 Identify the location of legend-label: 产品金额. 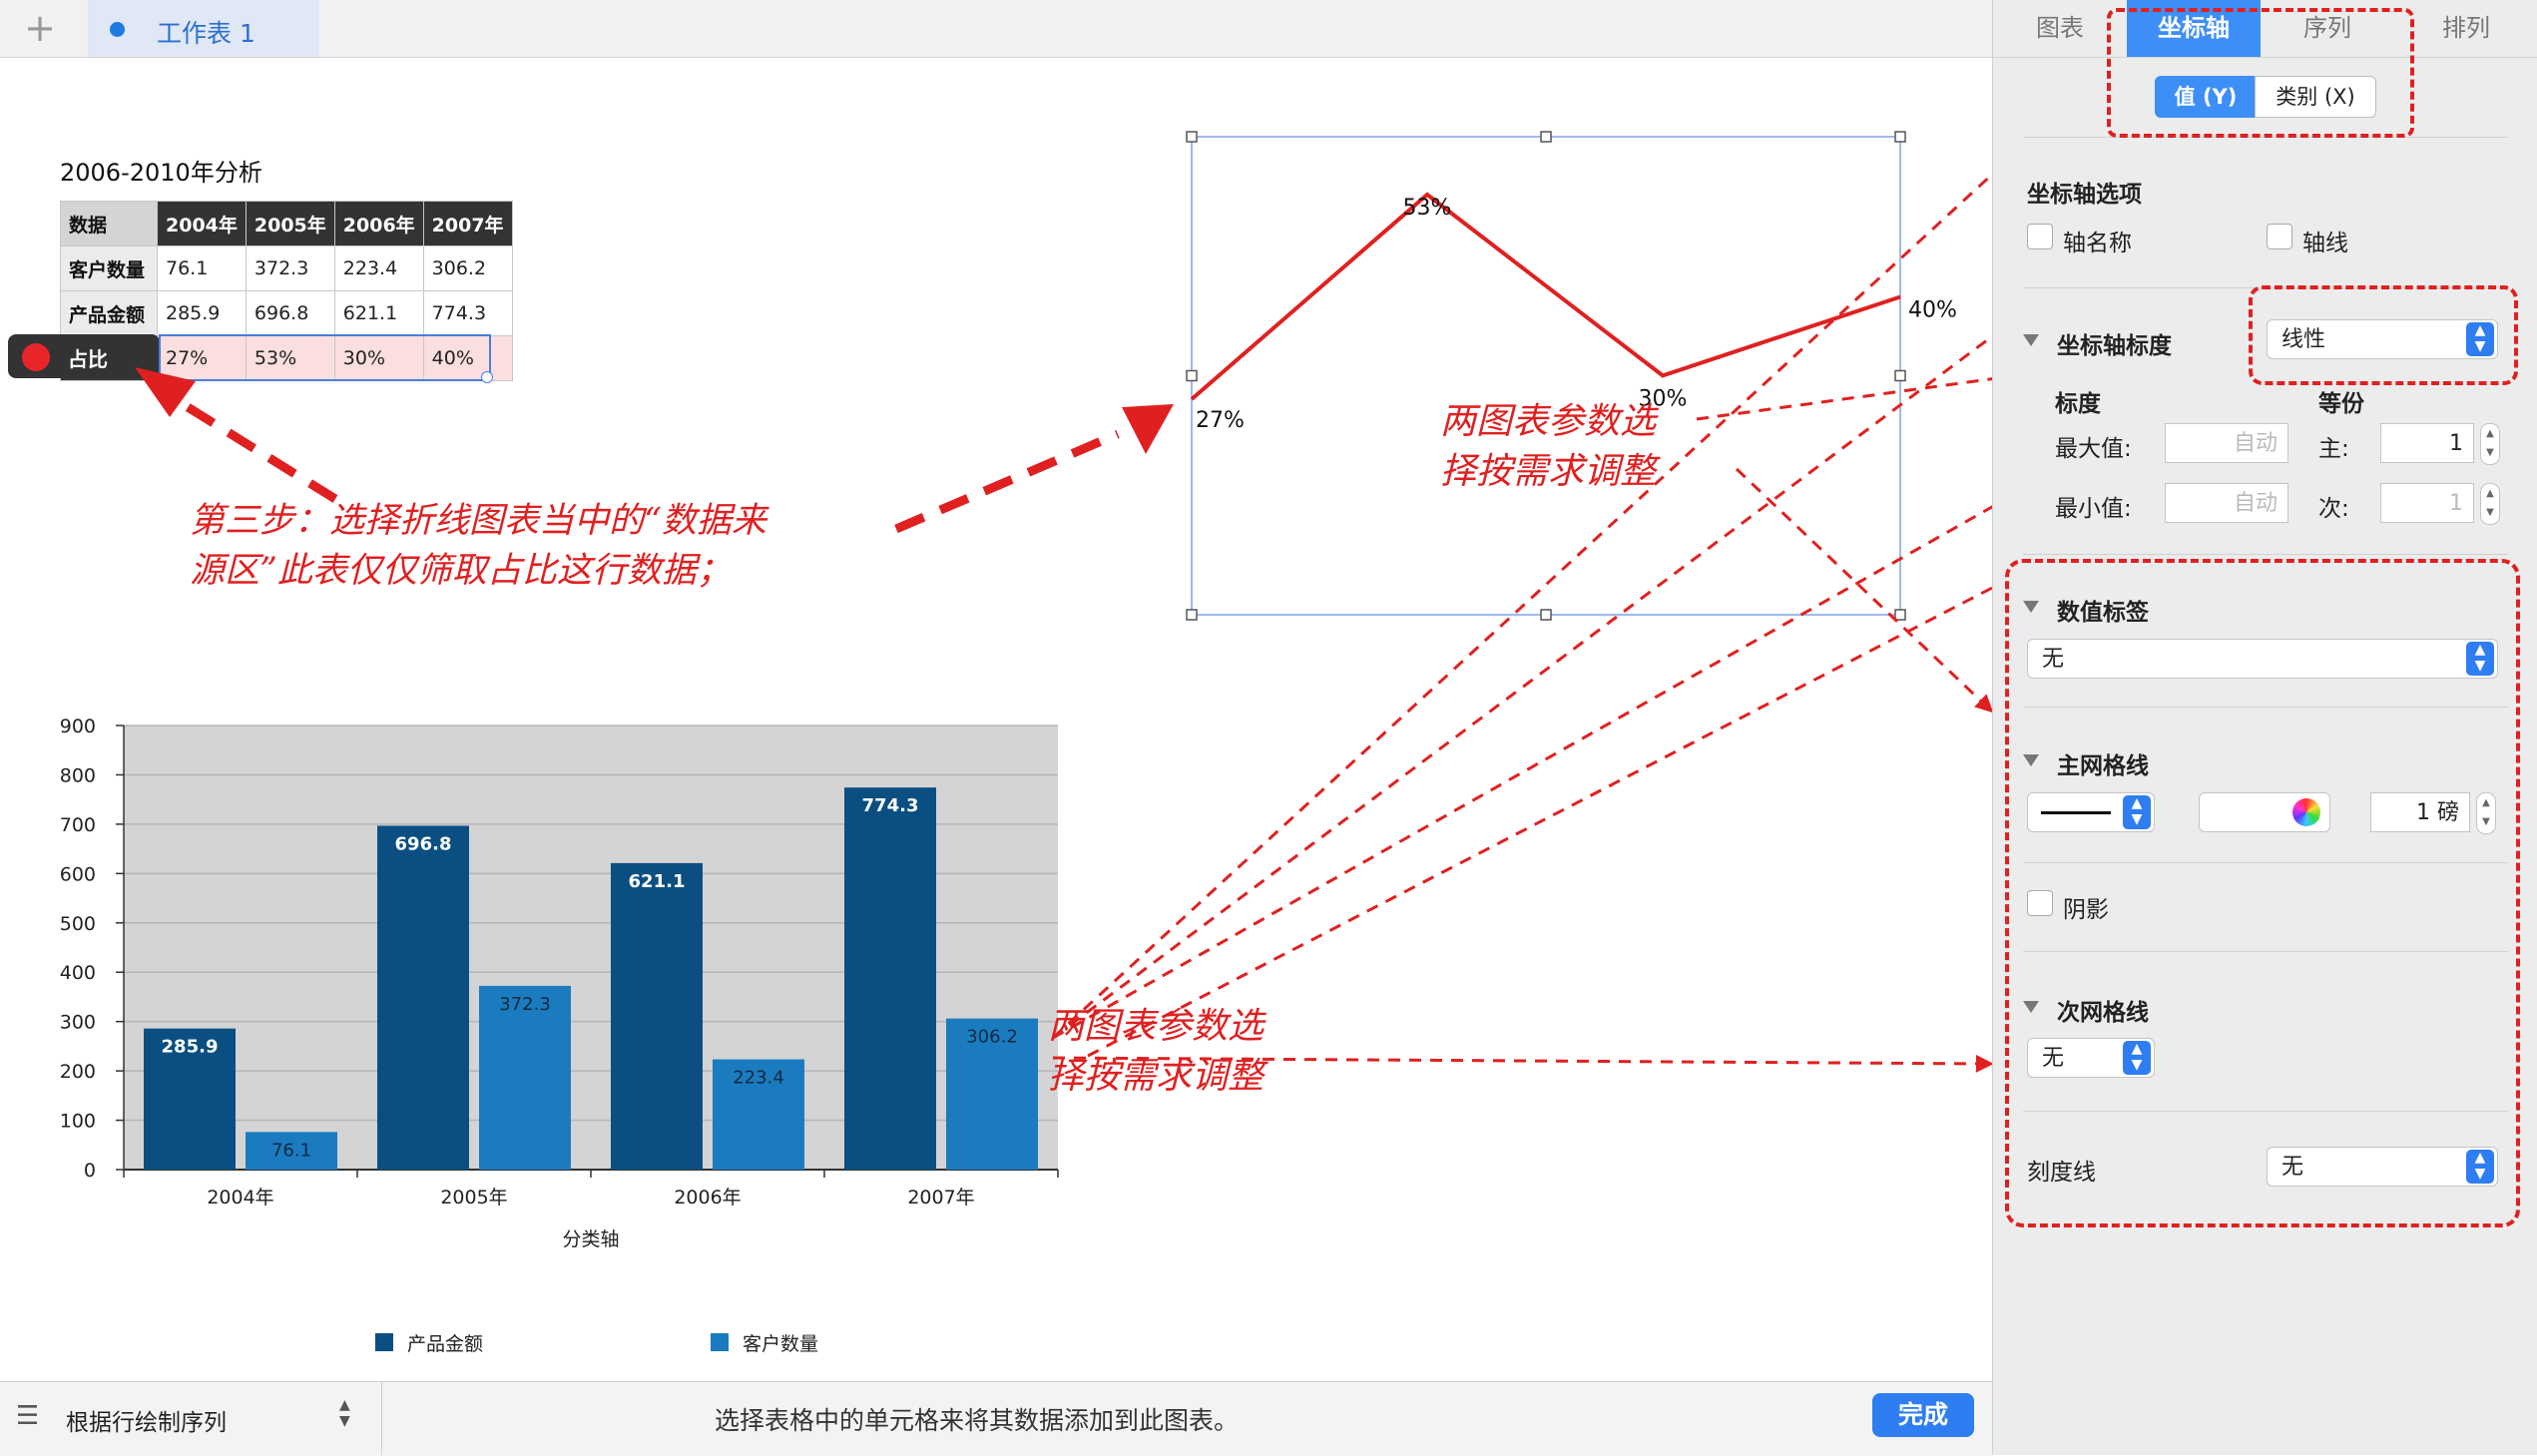
(445, 1344).